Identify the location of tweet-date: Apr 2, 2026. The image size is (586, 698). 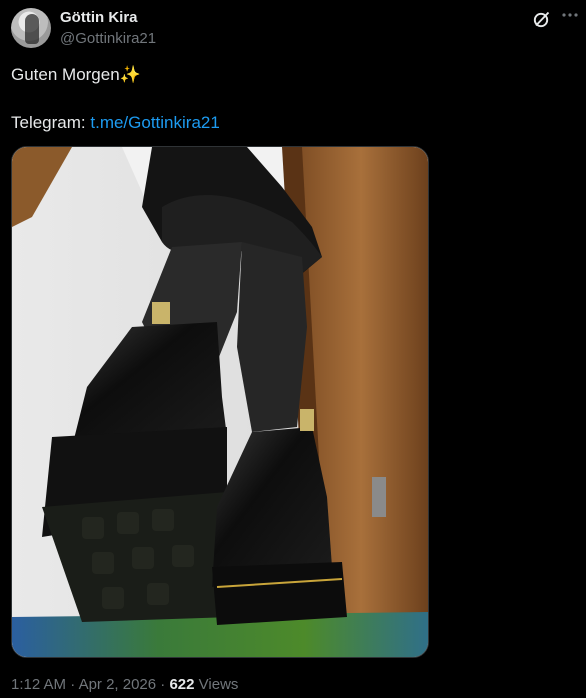
(118, 684).